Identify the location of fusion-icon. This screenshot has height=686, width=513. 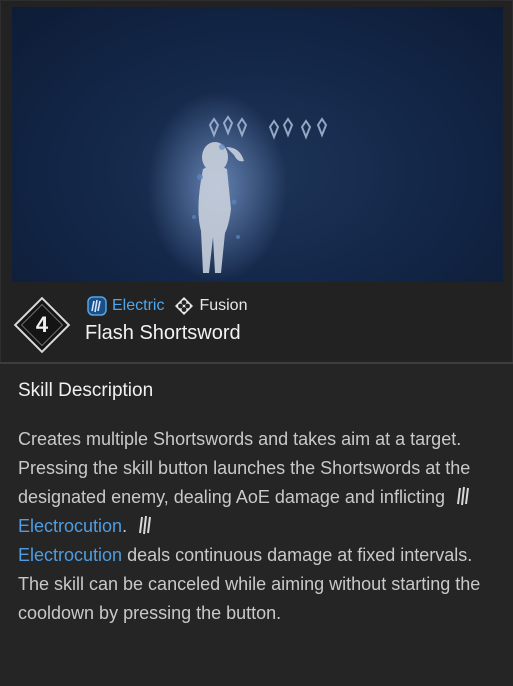
(184, 306).